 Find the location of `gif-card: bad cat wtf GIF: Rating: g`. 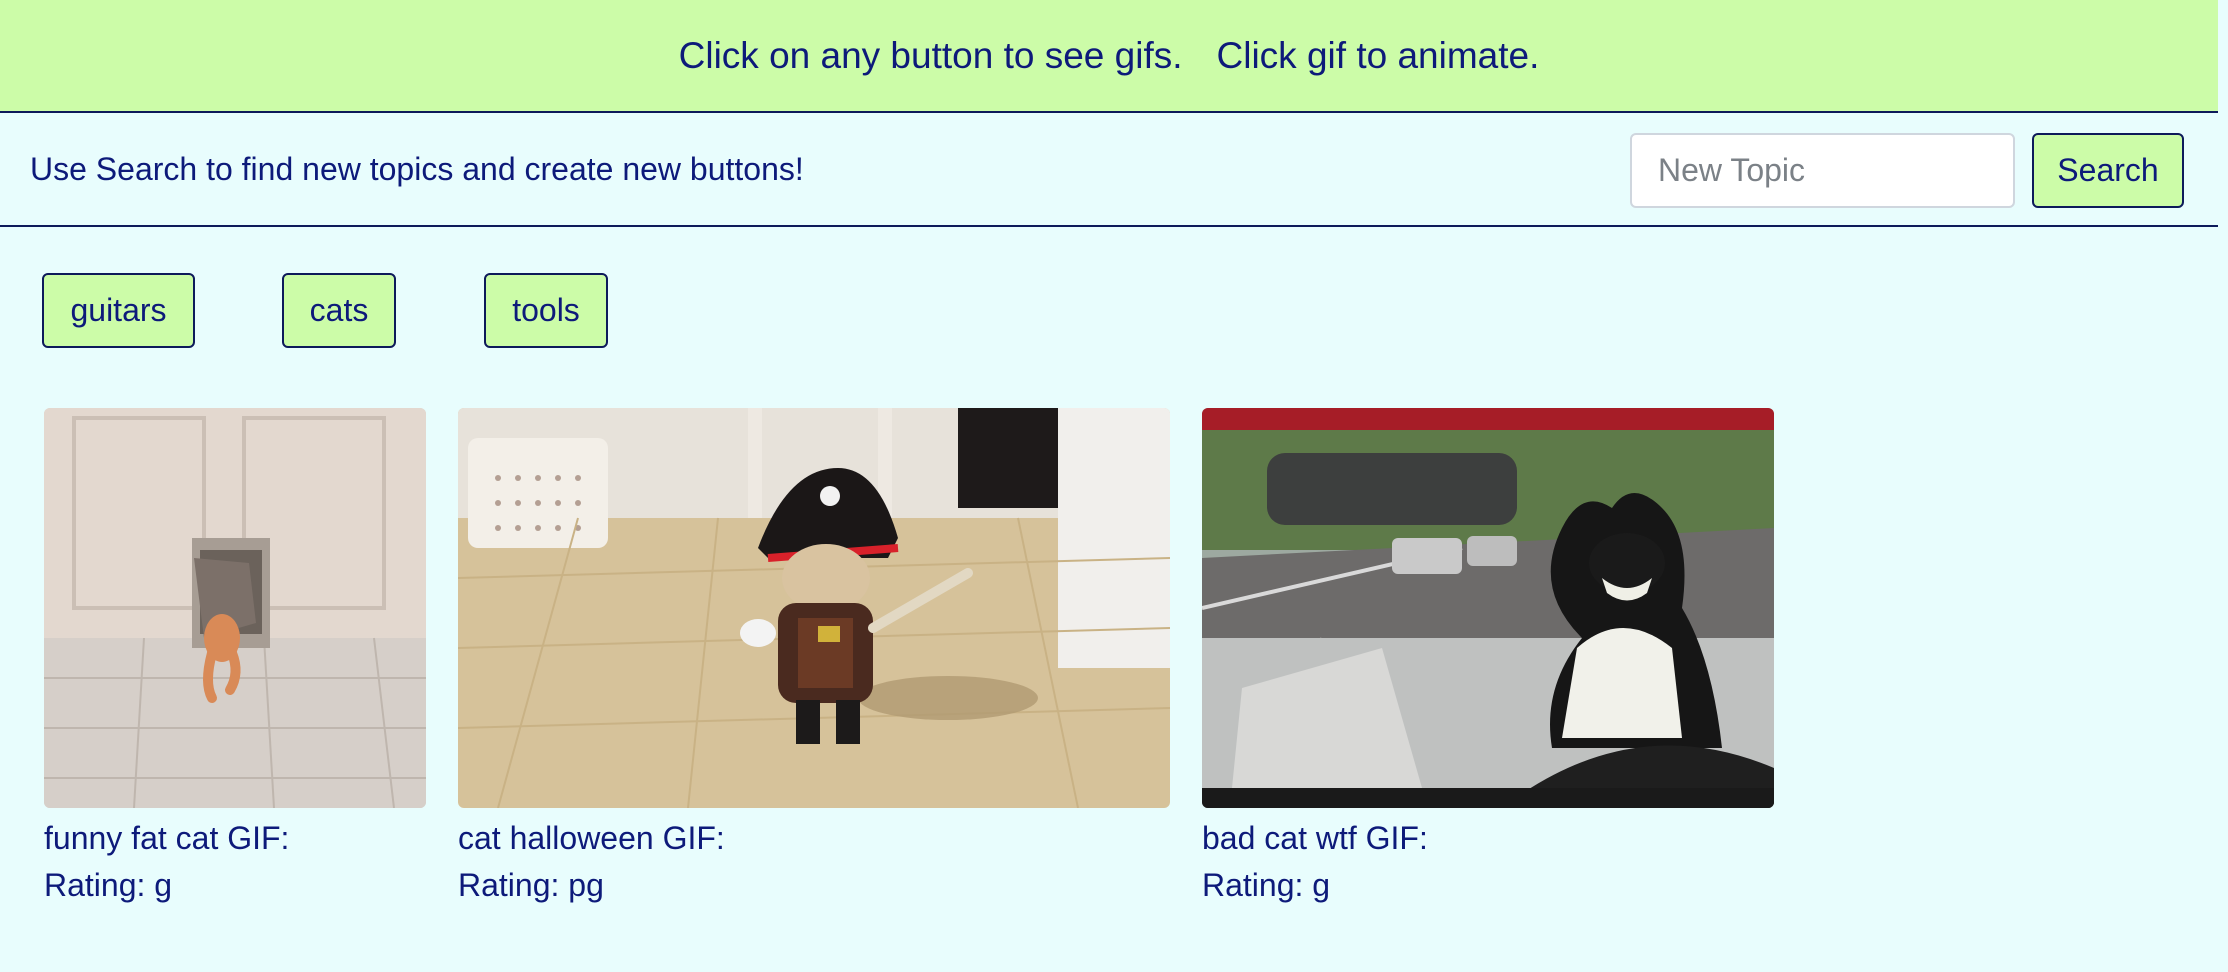

gif-card: bad cat wtf GIF: Rating: g is located at coordinates (1488, 656).